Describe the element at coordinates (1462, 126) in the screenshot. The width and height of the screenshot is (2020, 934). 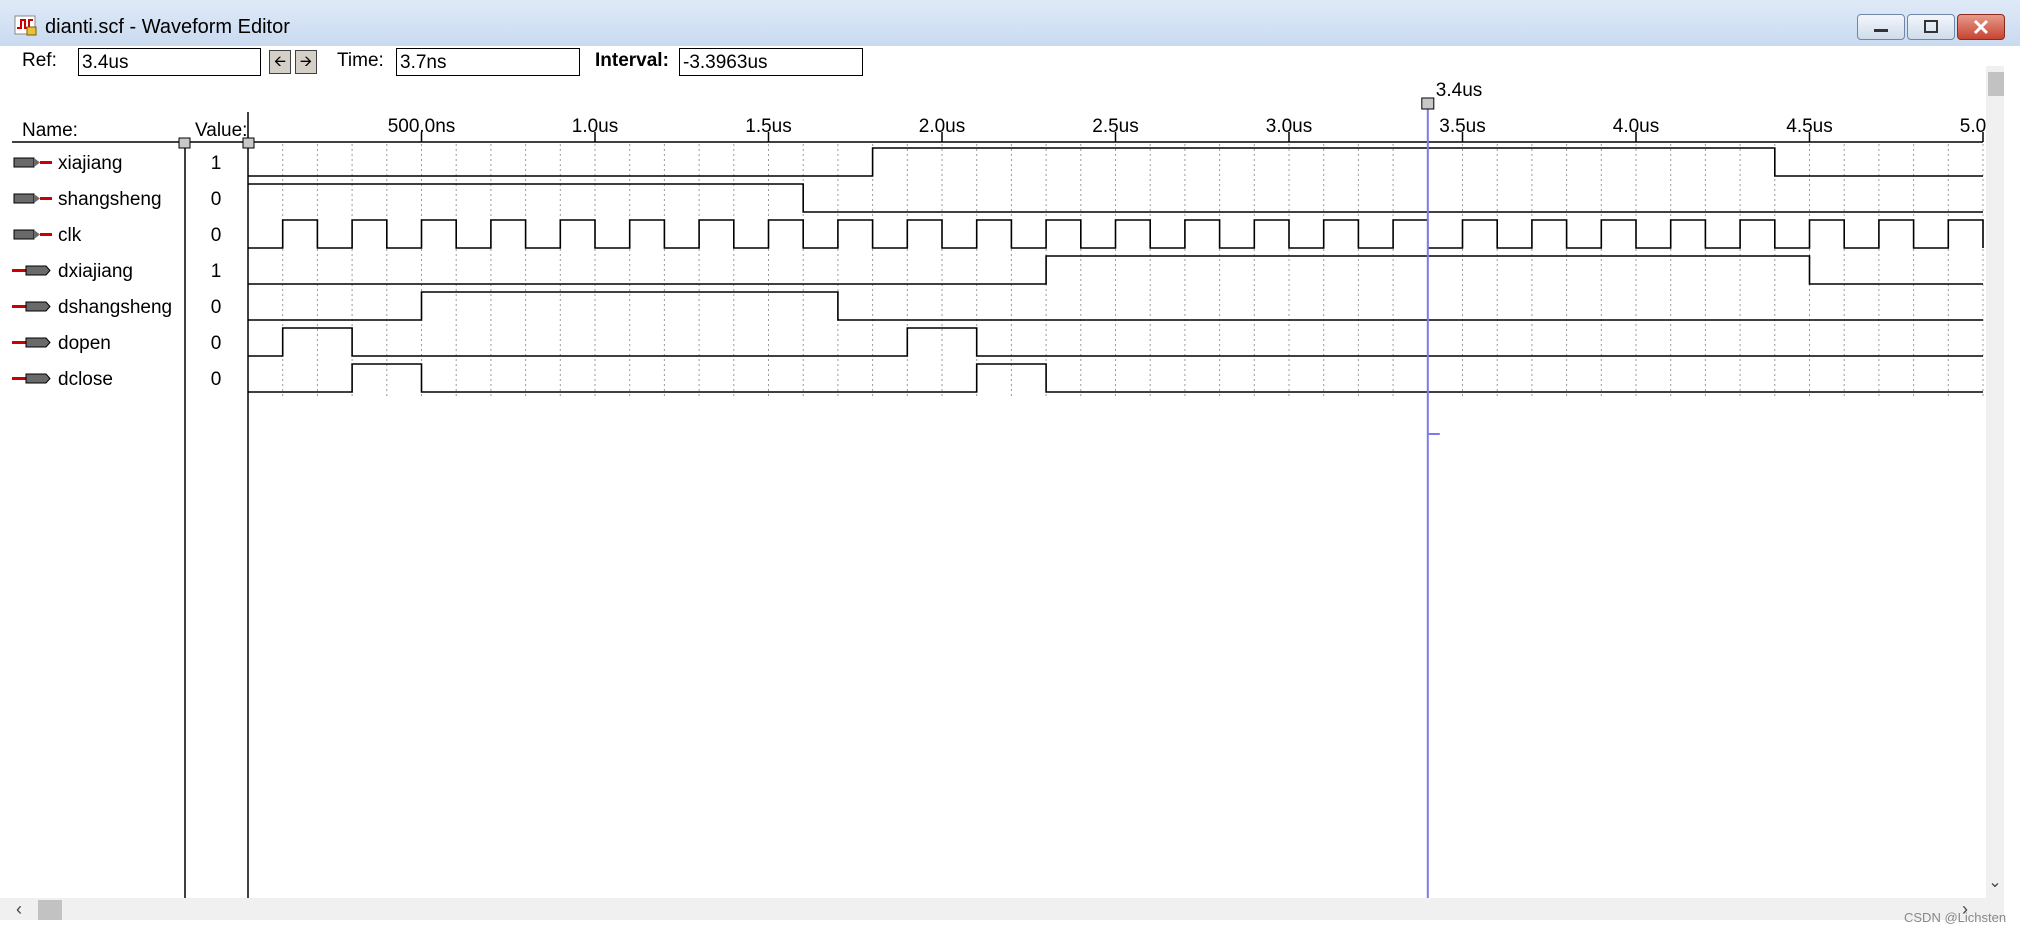
I see `time-tick-label: 3.5us` at that location.